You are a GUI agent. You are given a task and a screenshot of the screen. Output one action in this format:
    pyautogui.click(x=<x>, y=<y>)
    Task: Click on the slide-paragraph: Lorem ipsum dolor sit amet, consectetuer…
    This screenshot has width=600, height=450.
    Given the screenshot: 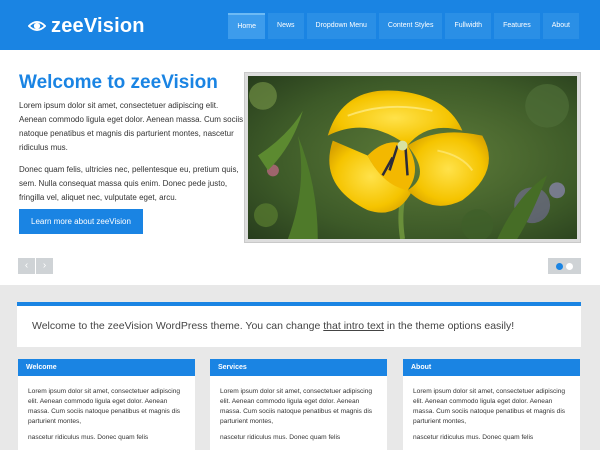 What is the action you would take?
    pyautogui.click(x=131, y=126)
    